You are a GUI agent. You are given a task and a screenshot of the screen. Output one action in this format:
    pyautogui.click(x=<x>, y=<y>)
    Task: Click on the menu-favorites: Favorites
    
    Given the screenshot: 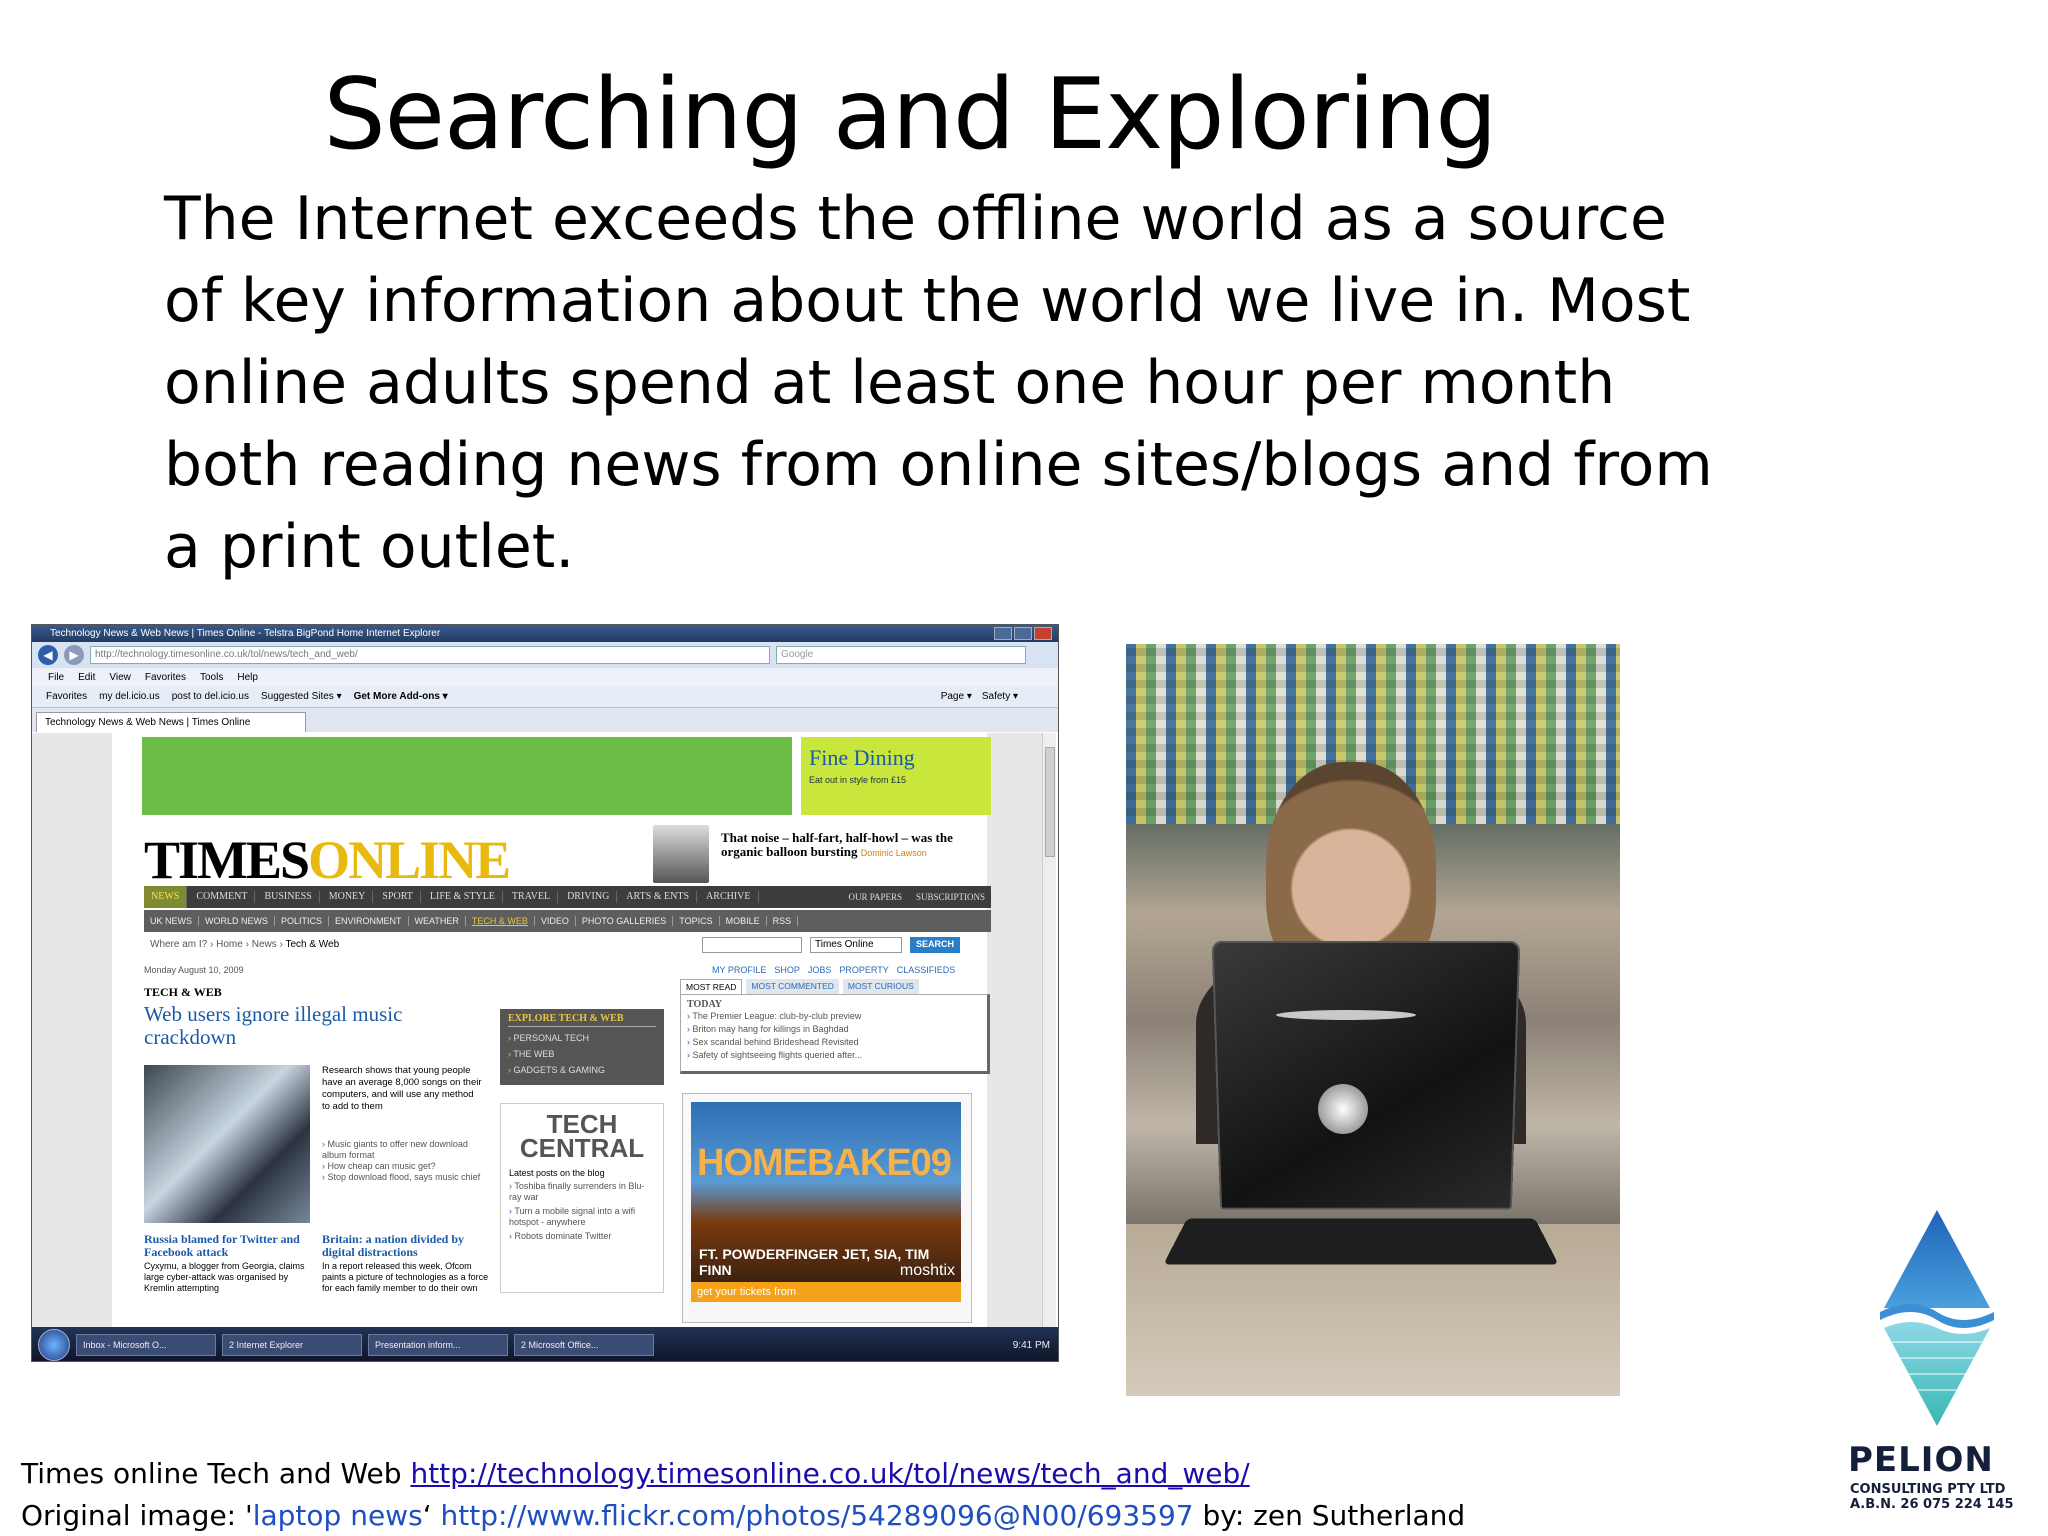 What is the action you would take?
    pyautogui.click(x=165, y=677)
    